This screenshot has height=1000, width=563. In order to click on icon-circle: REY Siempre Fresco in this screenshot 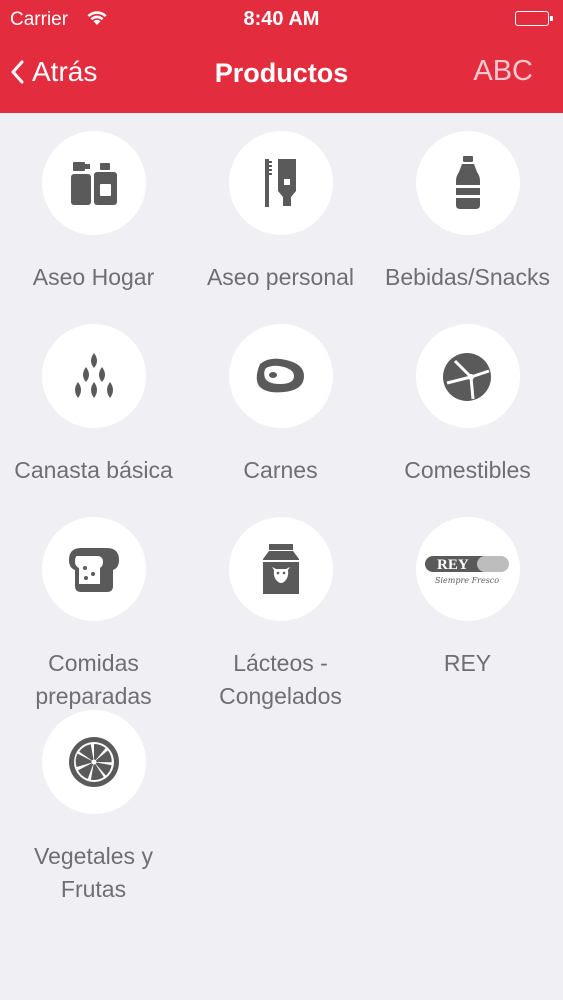, I will do `click(467, 569)`.